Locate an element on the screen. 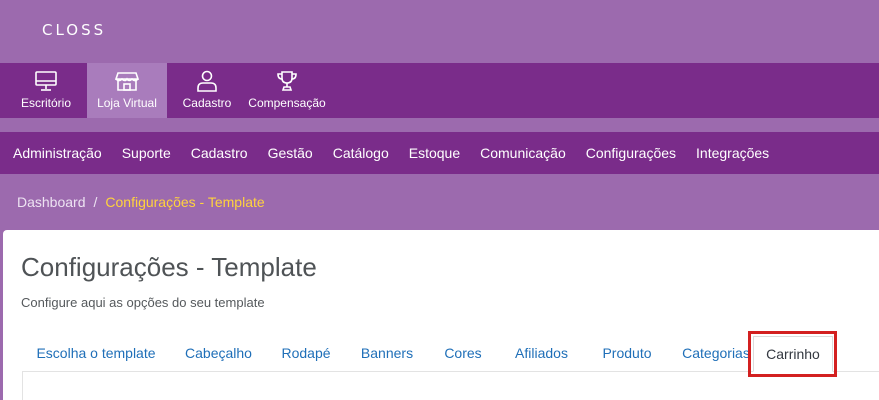  module-compensacao: Compensação is located at coordinates (287, 90).